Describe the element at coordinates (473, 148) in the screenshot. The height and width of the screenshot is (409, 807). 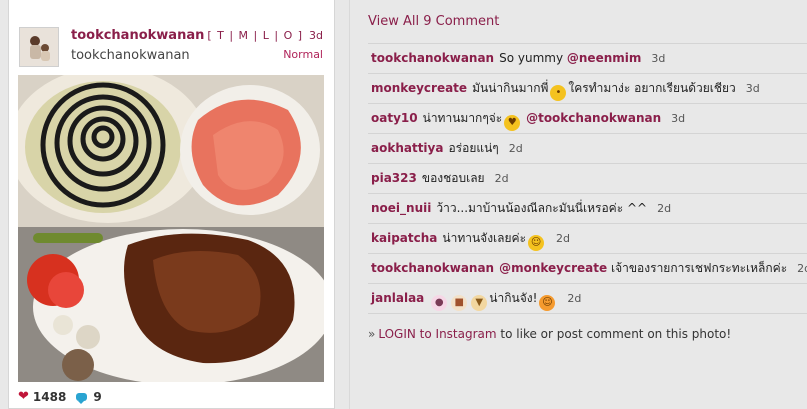
I see `comment-text: อร่อยแน่ๆ` at that location.